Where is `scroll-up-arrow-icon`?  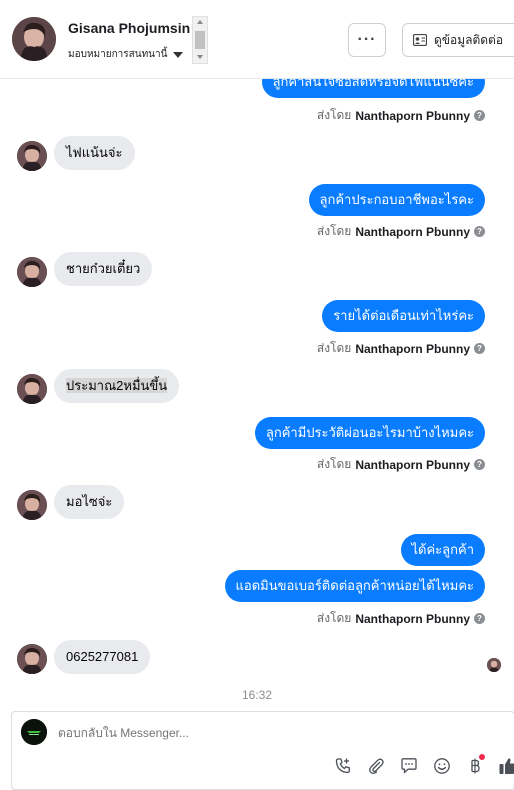
scroll-up-arrow-icon is located at coordinates (200, 22).